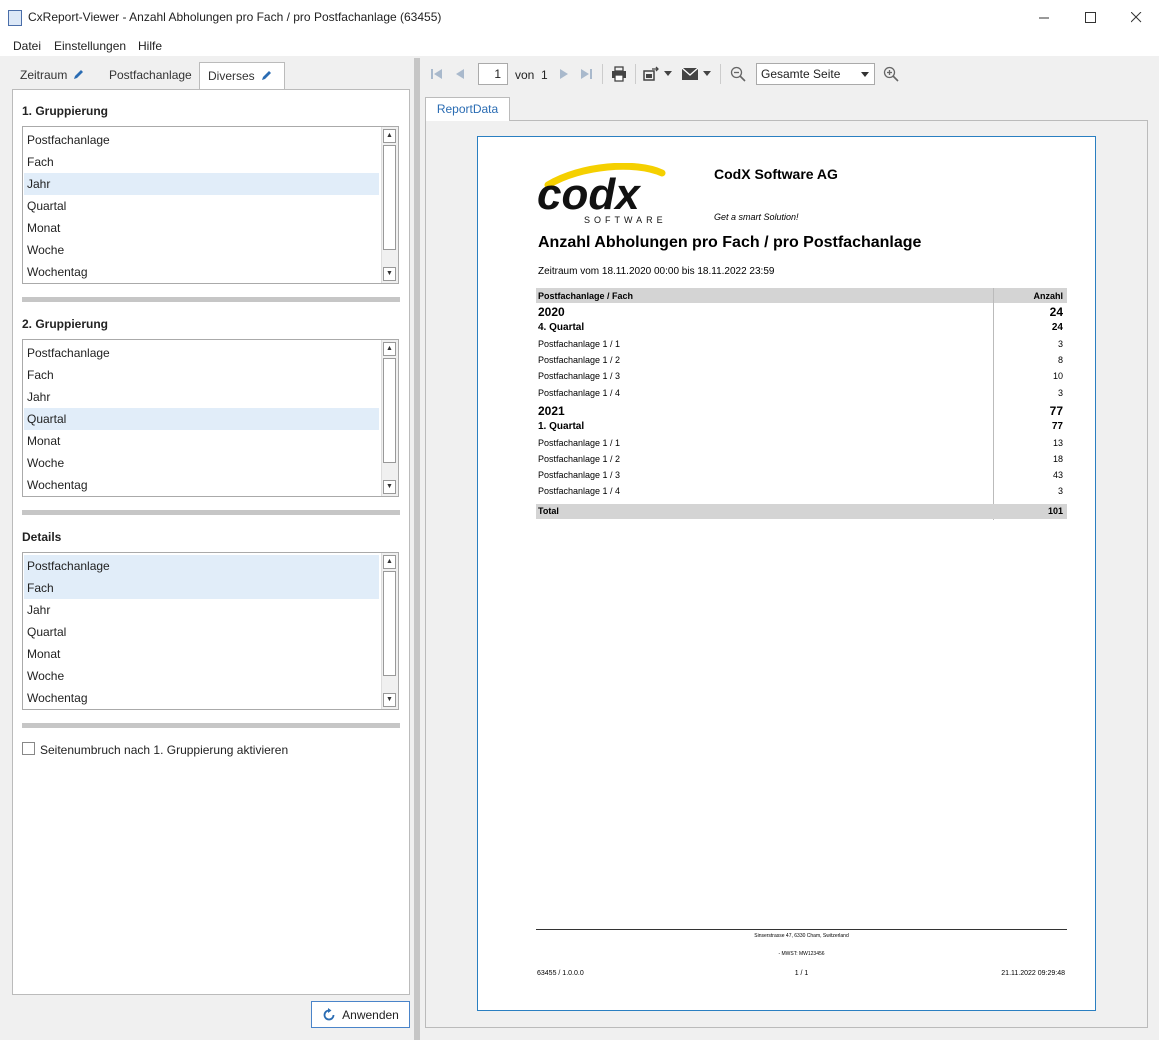 This screenshot has width=1159, height=1040. I want to click on details-scrollbar: ▲ ▼, so click(389, 631).